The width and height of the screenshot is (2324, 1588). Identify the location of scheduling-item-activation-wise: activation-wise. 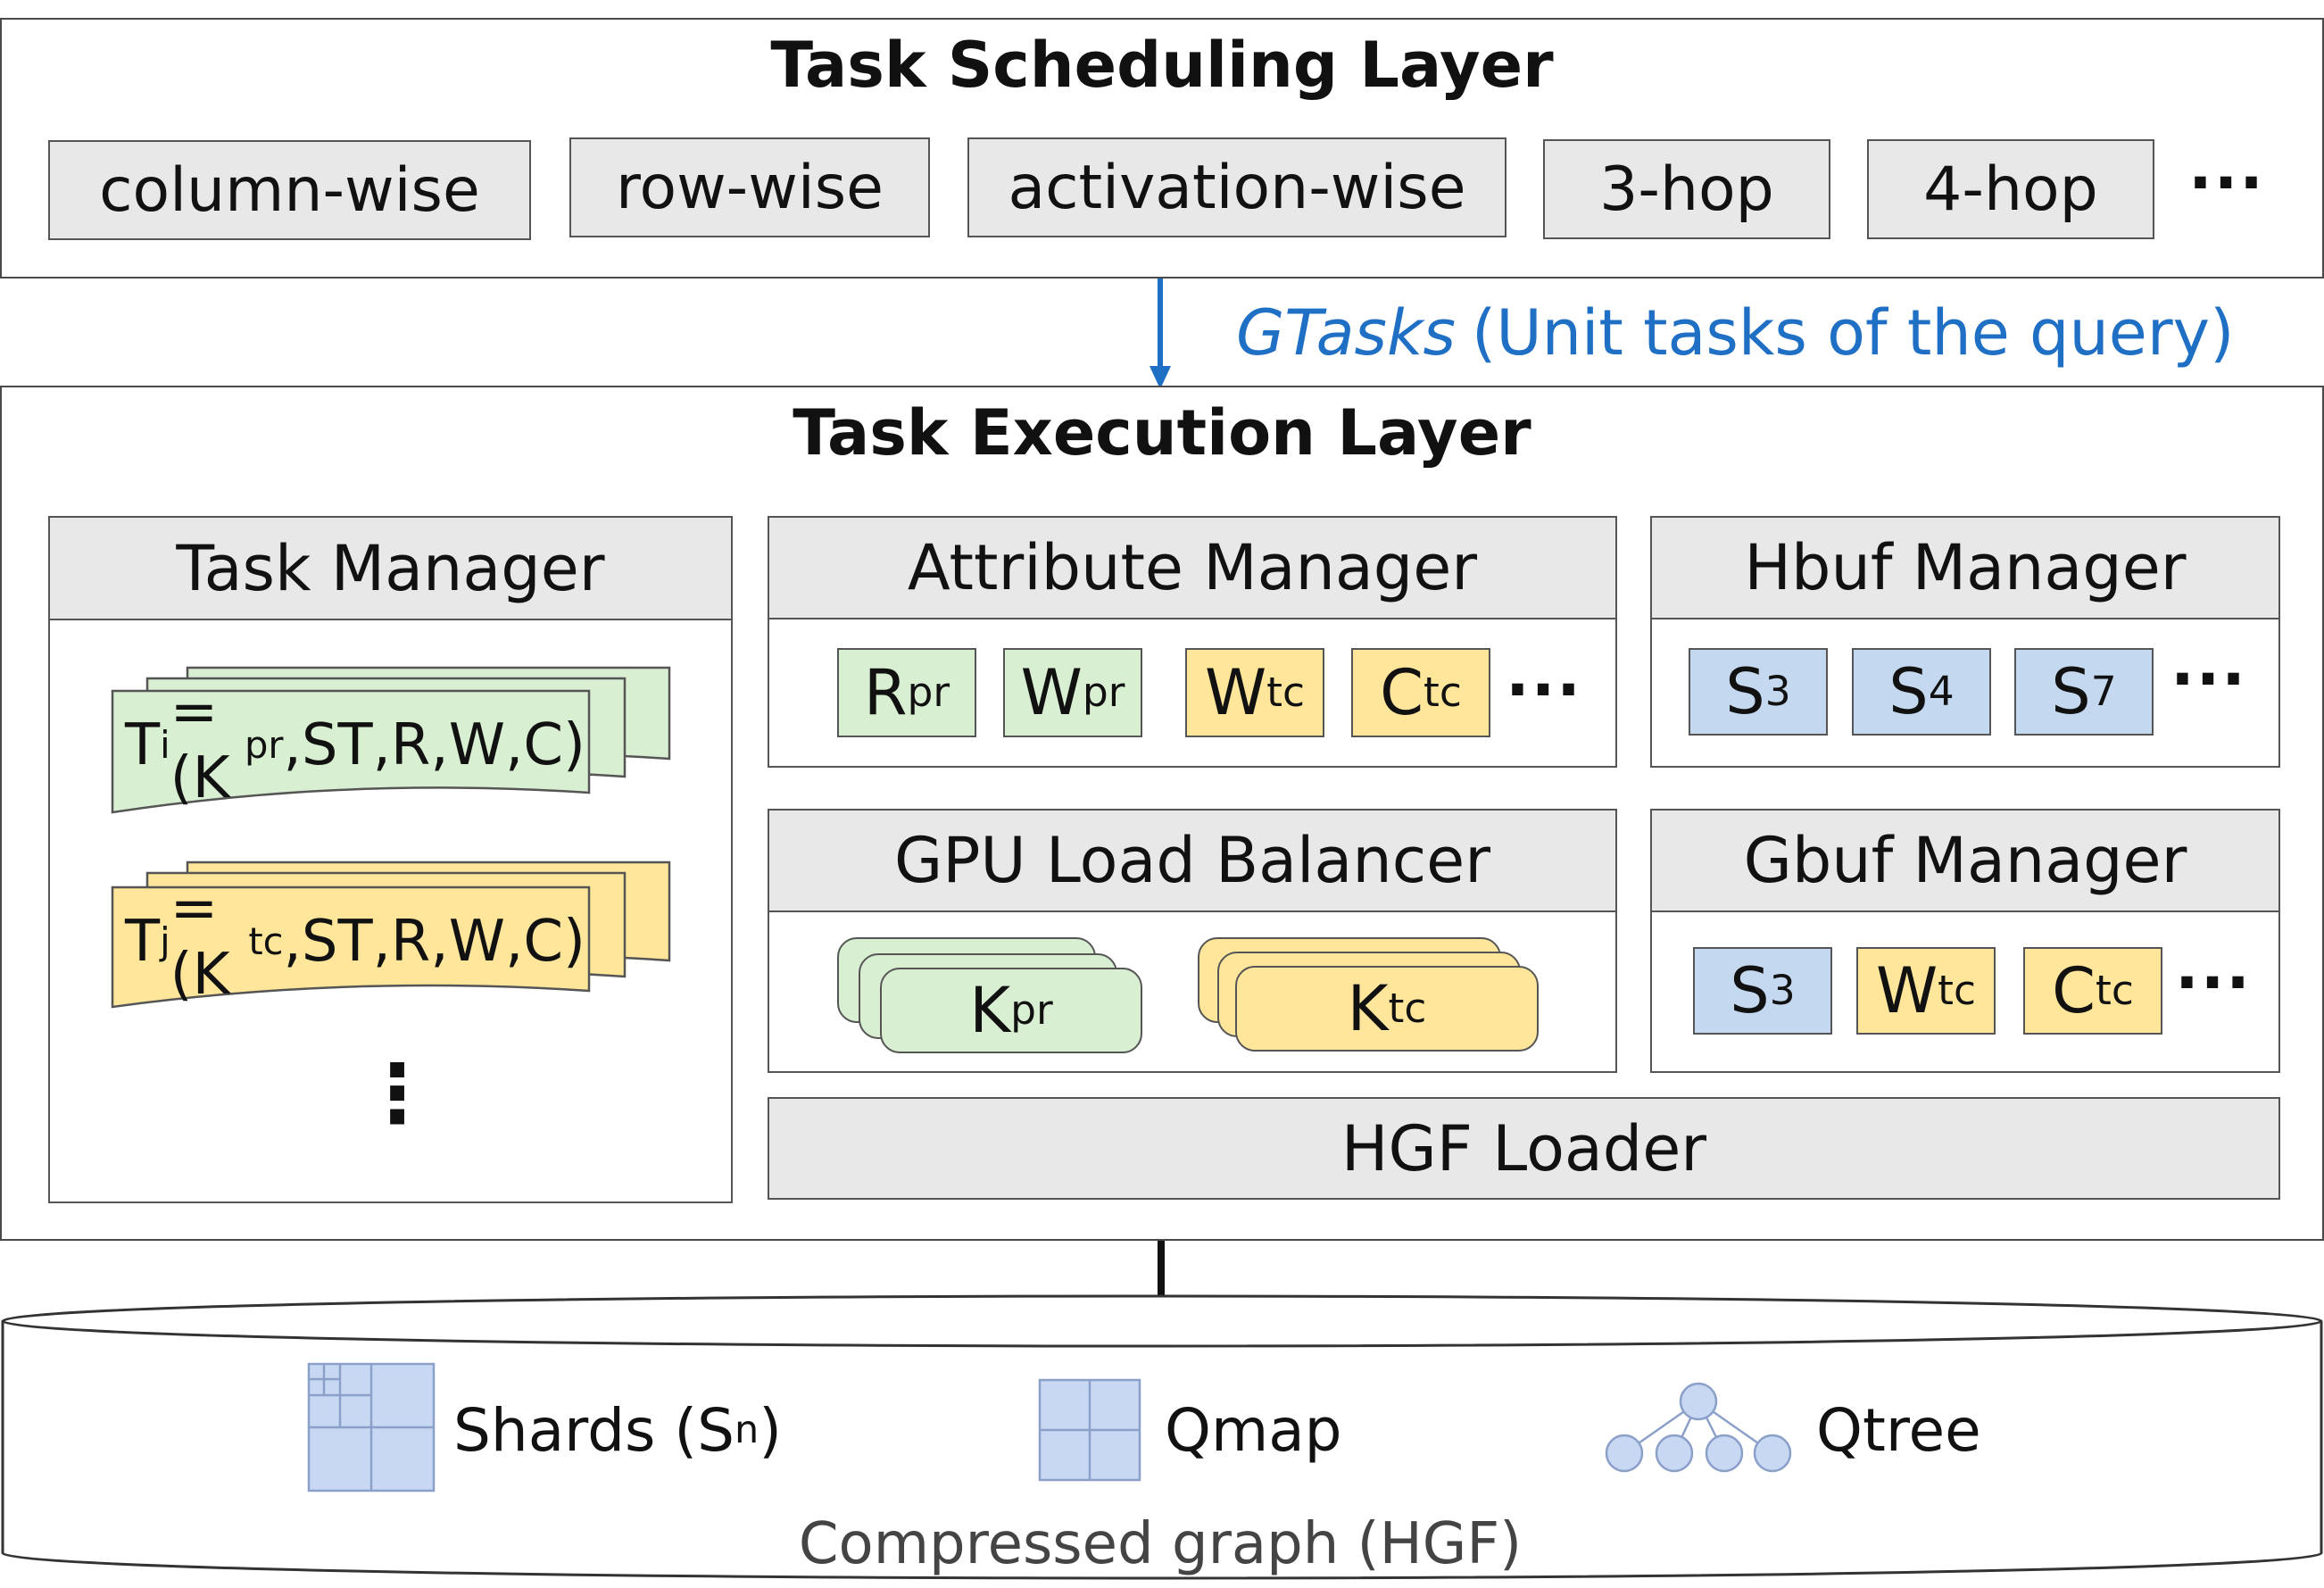
(1236, 187).